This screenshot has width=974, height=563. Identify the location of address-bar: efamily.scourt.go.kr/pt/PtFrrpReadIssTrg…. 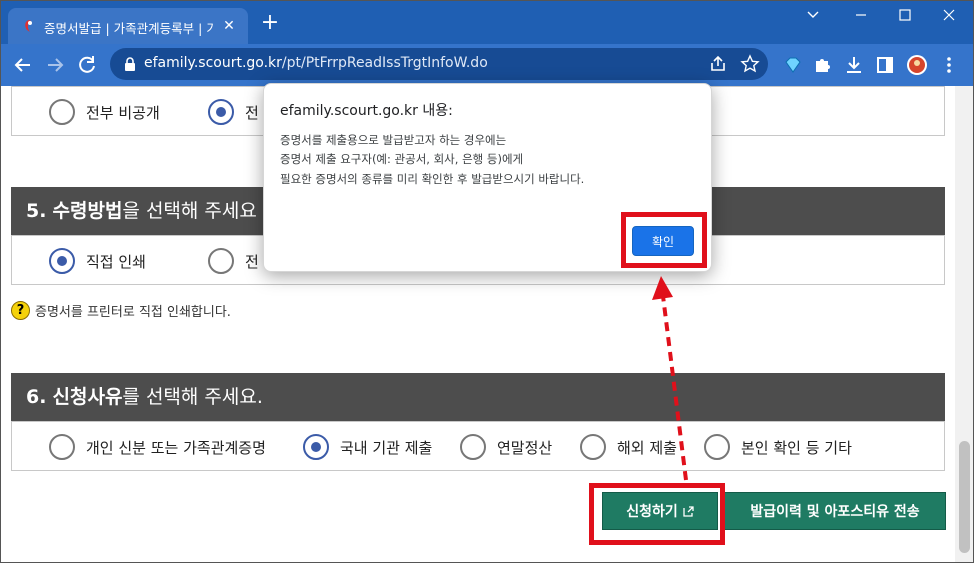
(439, 64).